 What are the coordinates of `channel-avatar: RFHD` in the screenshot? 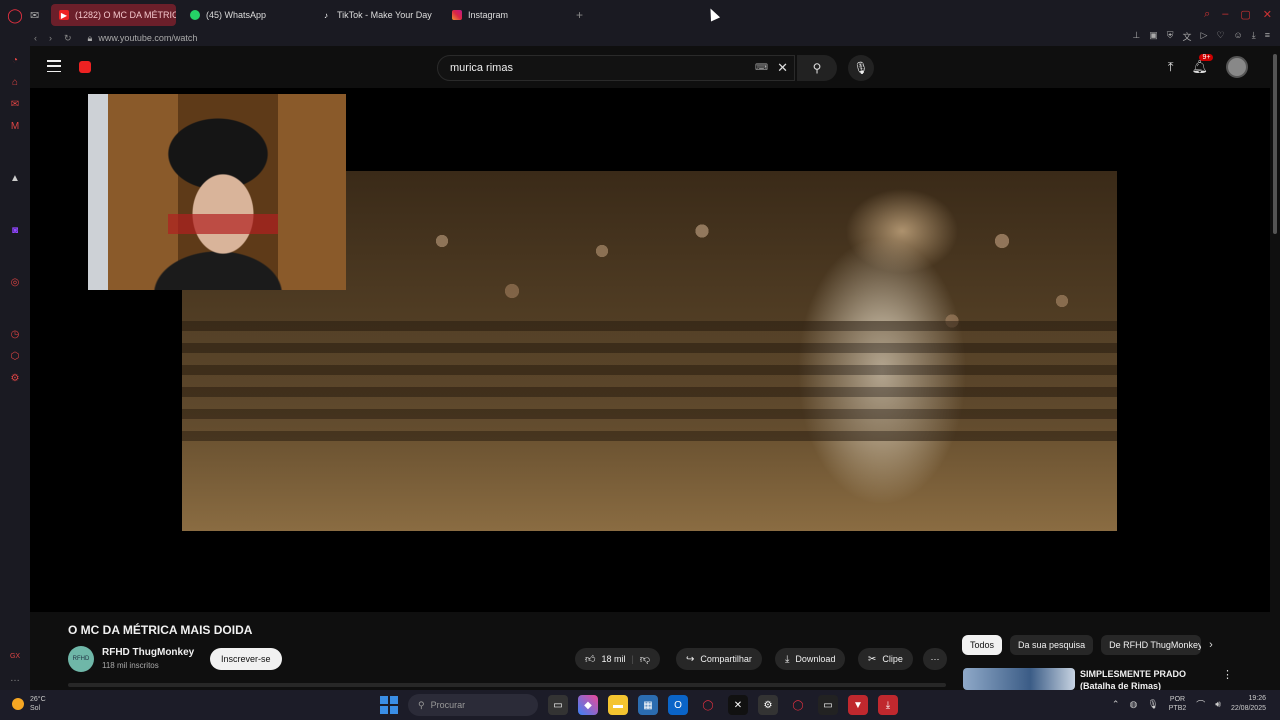 It's located at (81, 659).